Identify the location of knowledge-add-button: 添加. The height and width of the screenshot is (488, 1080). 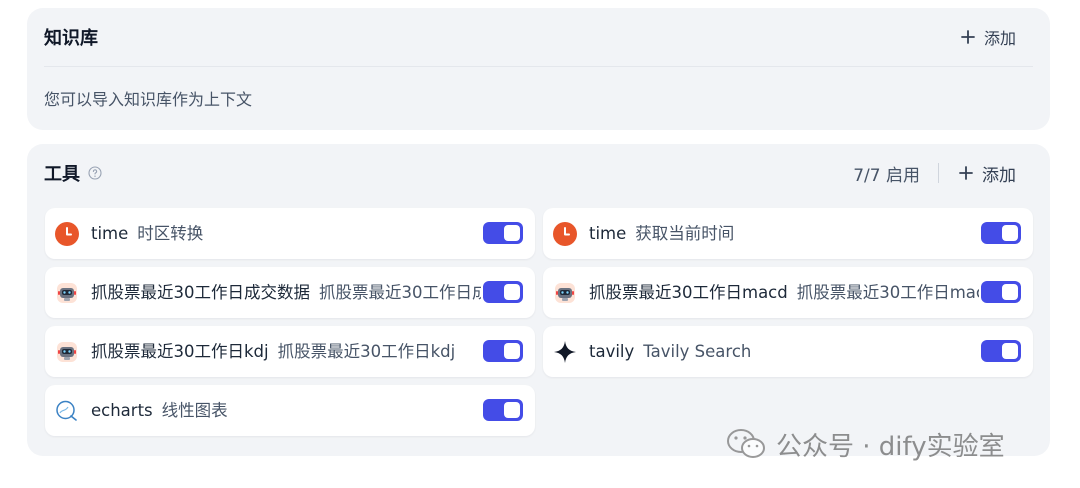
(988, 37).